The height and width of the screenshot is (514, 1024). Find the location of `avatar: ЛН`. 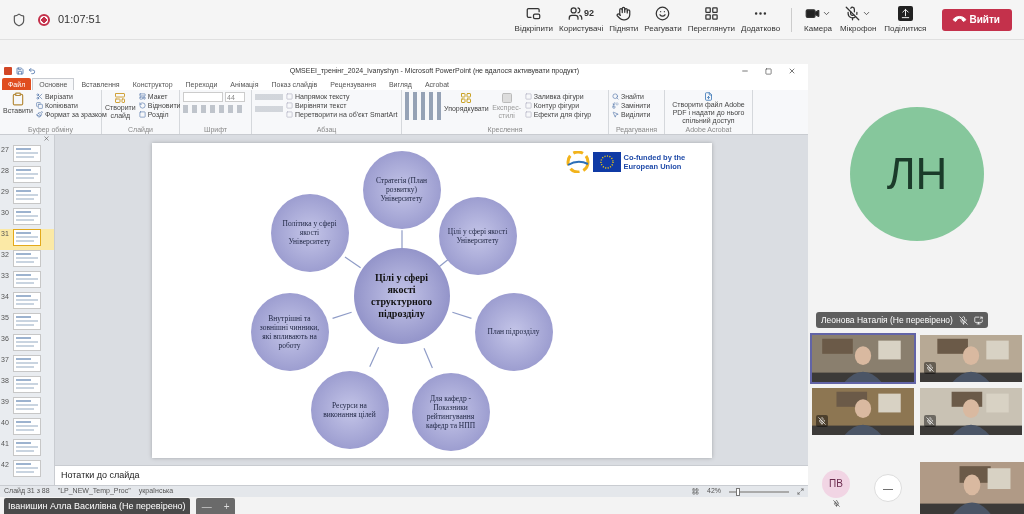

avatar: ЛН is located at coordinates (917, 173).